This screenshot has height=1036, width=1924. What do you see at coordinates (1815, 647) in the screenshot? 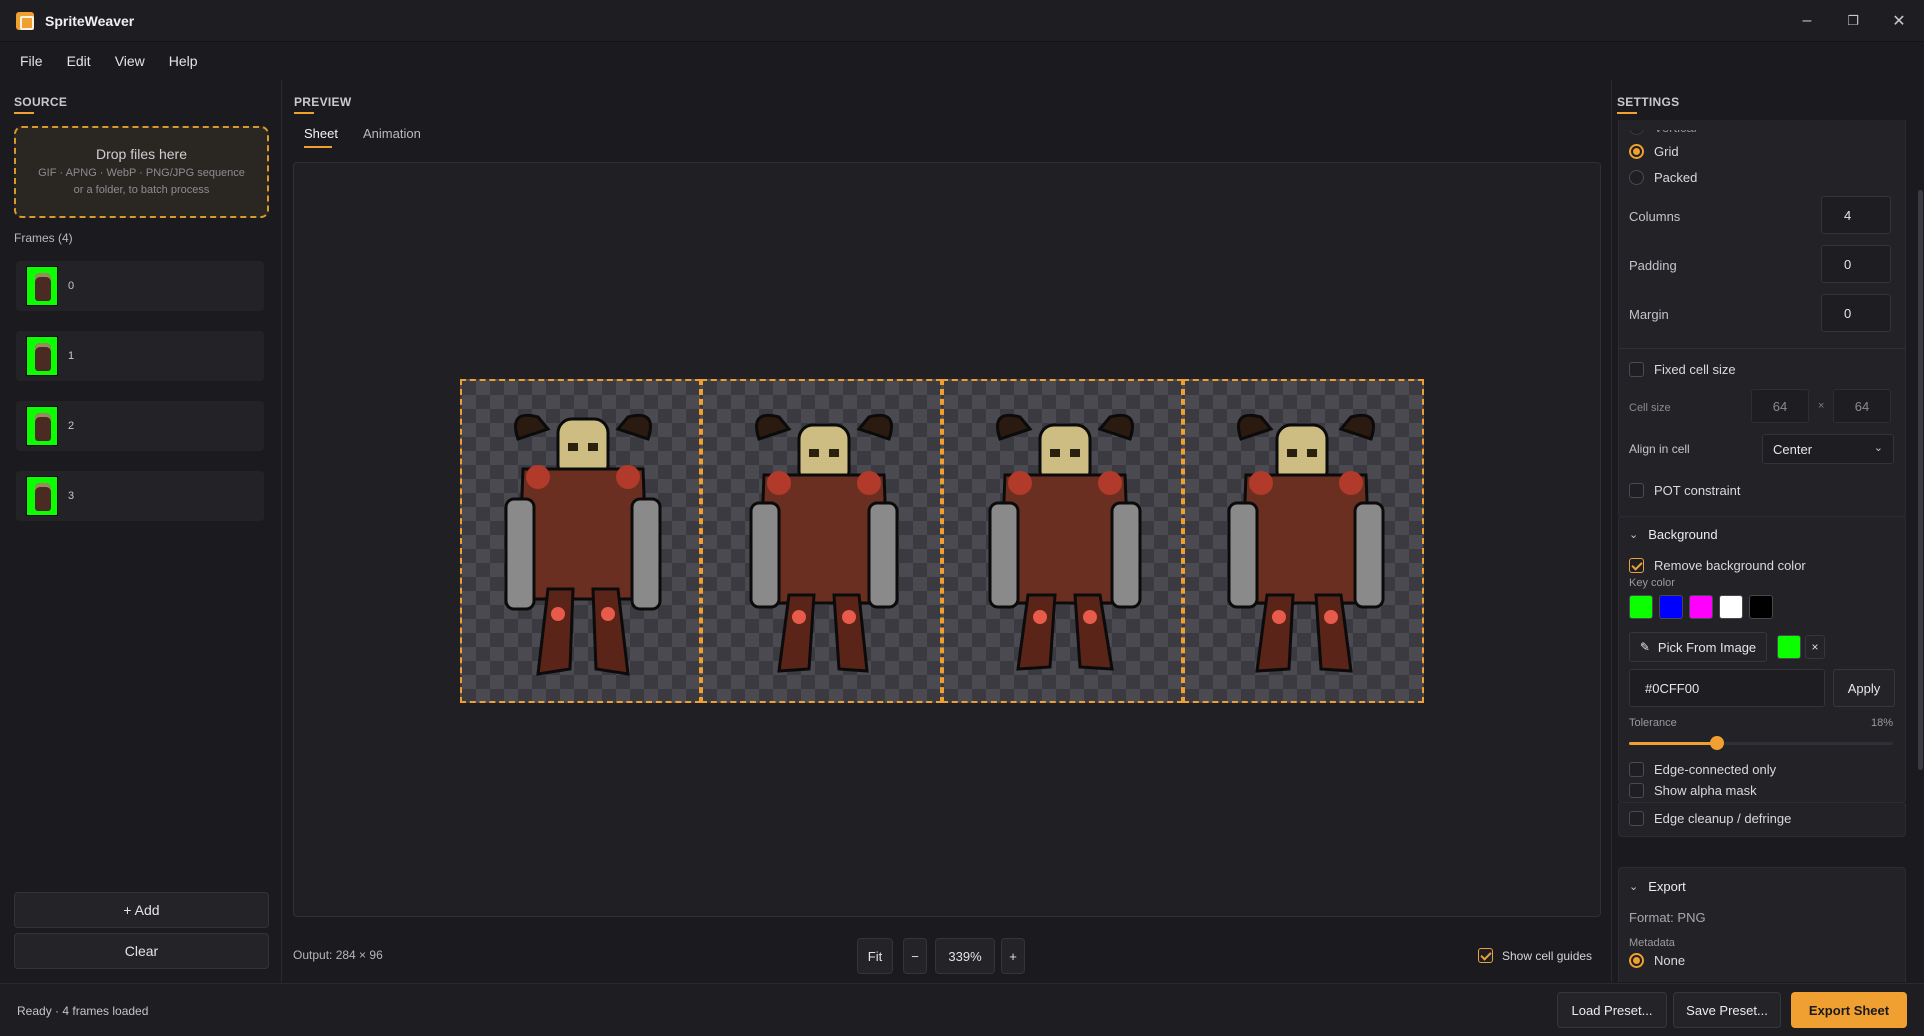
I see `clear-key-color-button: ×` at bounding box center [1815, 647].